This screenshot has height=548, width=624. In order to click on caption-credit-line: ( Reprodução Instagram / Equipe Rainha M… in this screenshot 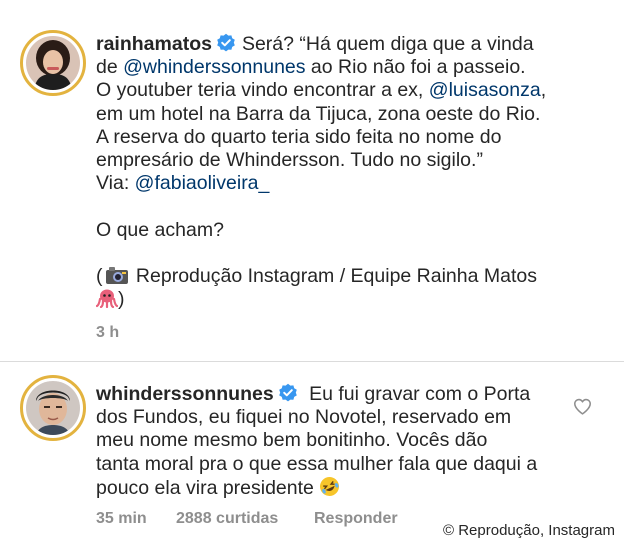, I will do `click(316, 275)`.